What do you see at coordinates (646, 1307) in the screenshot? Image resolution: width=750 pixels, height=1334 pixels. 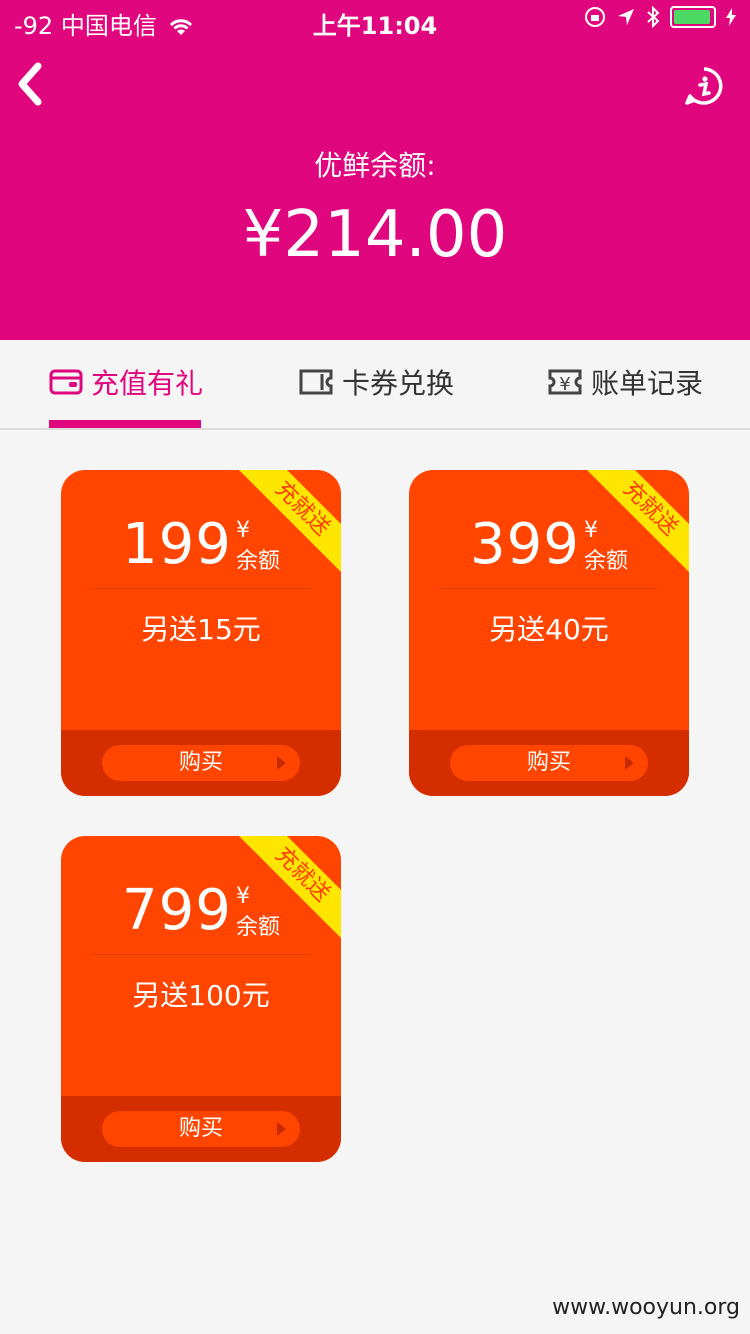 I see `watermark: www.wooyun.org` at bounding box center [646, 1307].